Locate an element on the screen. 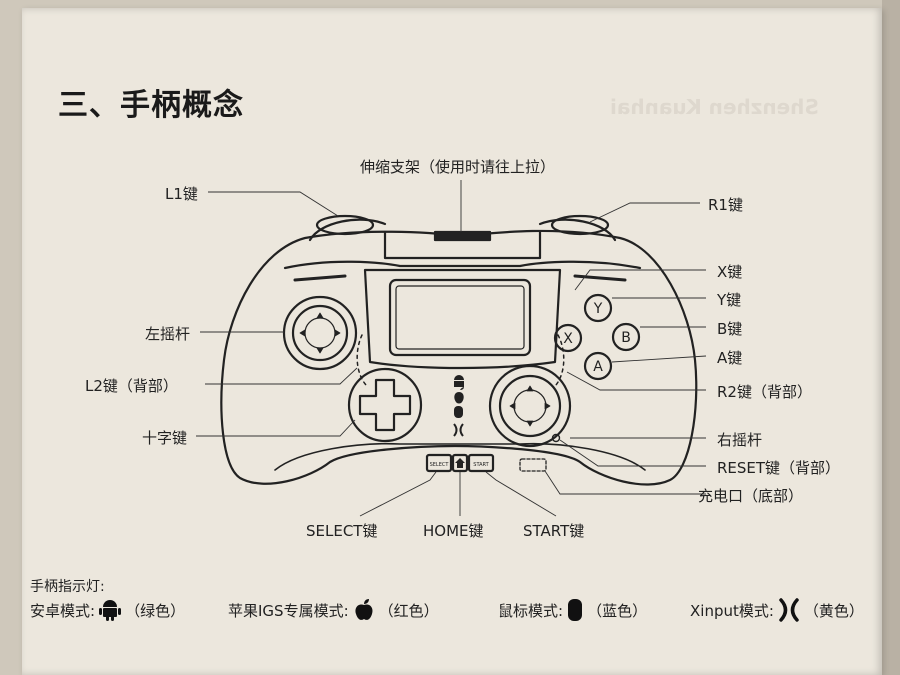 The width and height of the screenshot is (900, 675). b-button-letter: B is located at coordinates (626, 338).